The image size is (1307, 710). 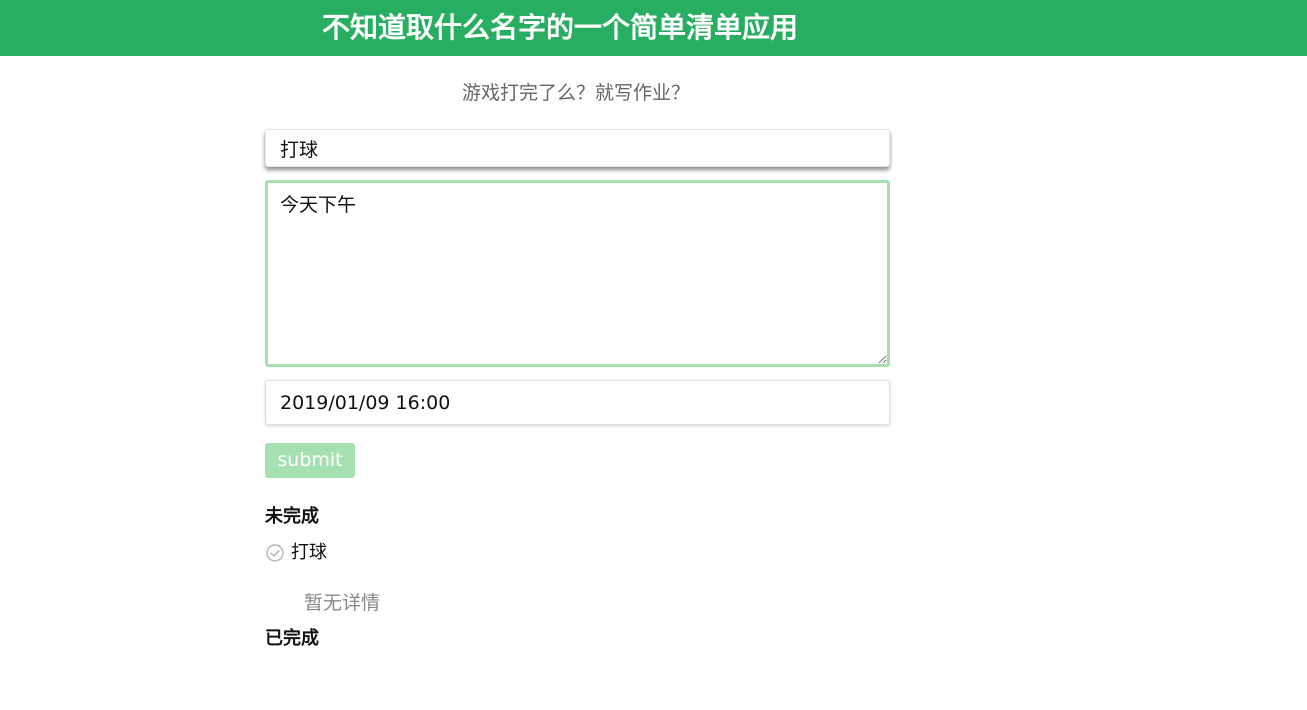 What do you see at coordinates (577, 402) in the screenshot?
I see `todo-date-input` at bounding box center [577, 402].